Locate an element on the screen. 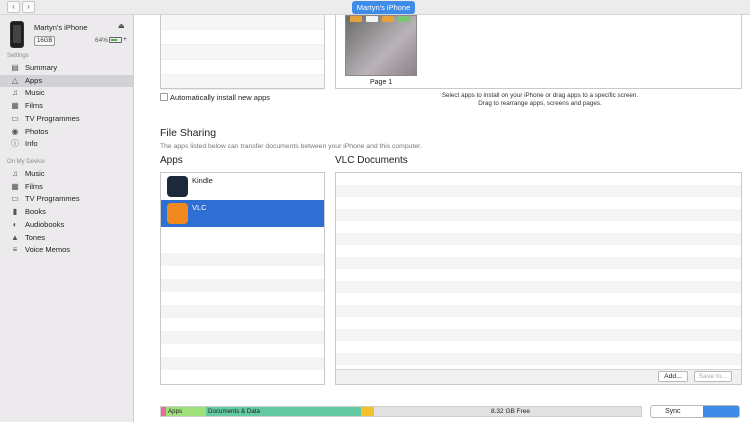  apps-header: Apps is located at coordinates (171, 160).